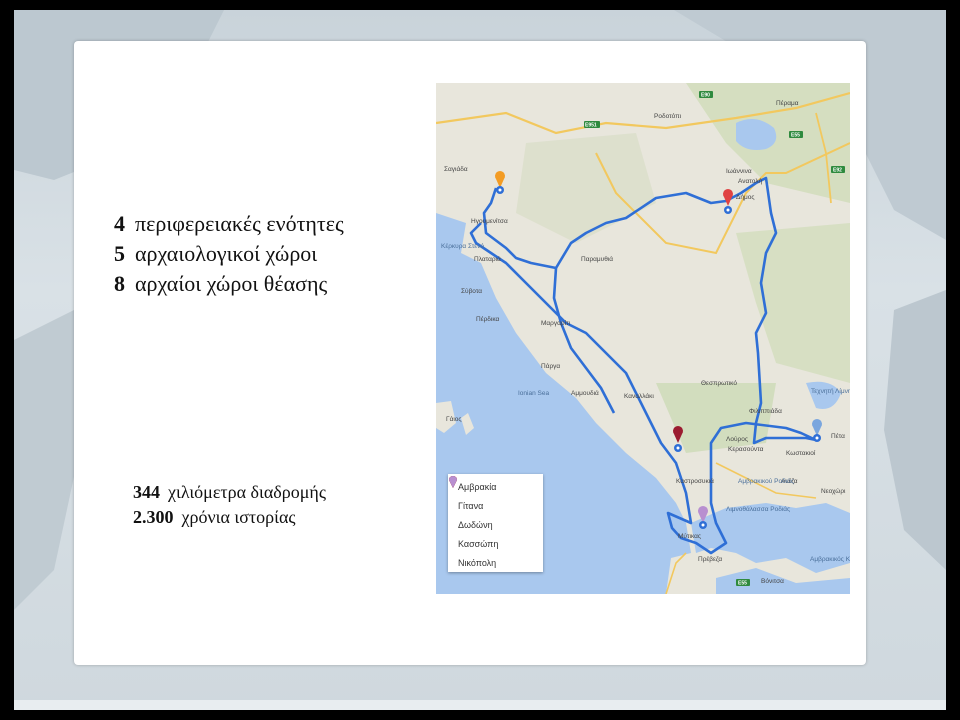 The width and height of the screenshot is (960, 720). I want to click on legend-item: Αμβρακία, so click(495, 486).